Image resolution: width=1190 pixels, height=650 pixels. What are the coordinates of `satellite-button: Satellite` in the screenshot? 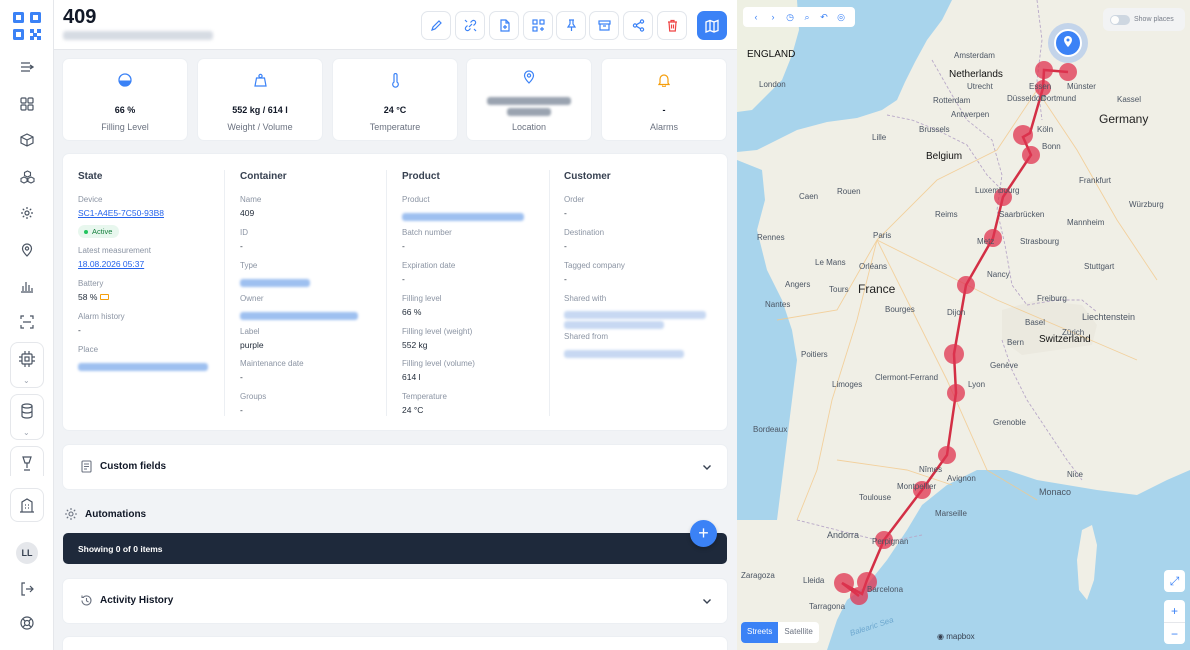 It's located at (798, 632).